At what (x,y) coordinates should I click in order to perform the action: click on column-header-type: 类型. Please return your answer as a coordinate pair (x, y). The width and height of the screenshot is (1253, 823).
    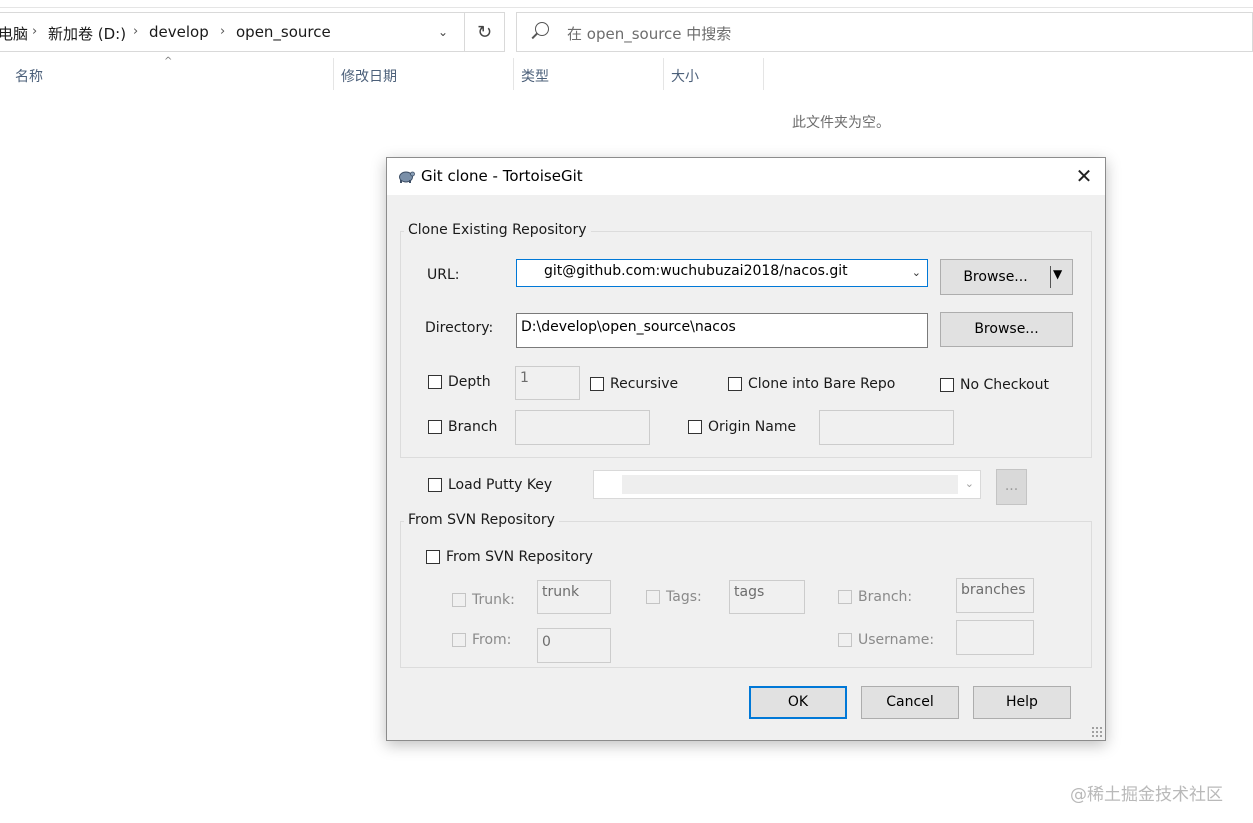
    Looking at the image, I should click on (535, 76).